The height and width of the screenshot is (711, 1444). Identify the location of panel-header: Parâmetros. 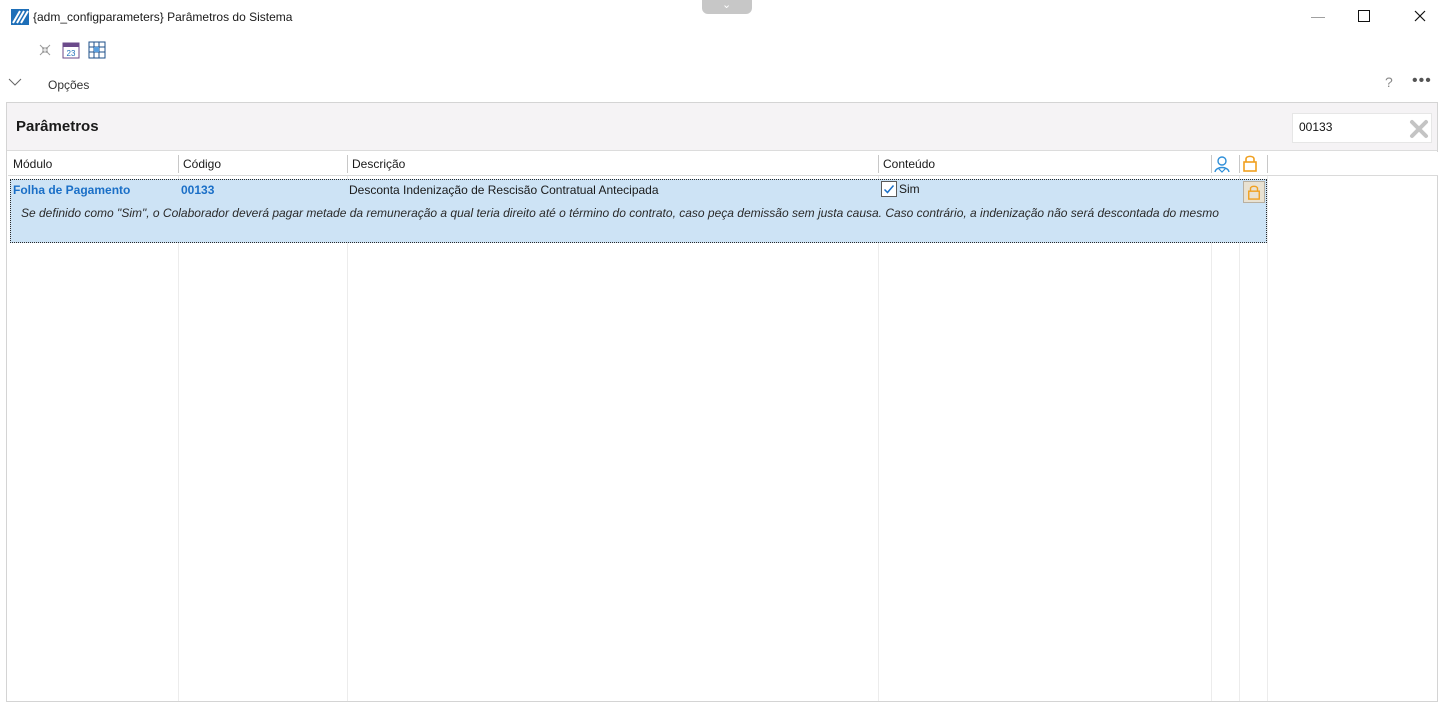
(722, 127).